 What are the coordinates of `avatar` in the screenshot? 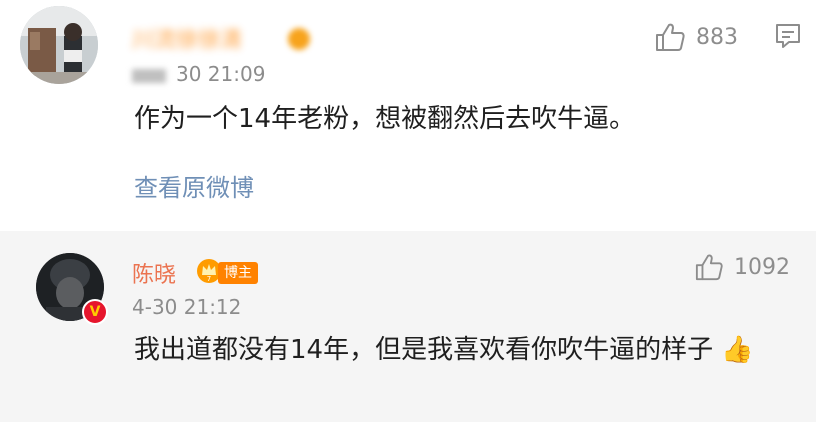 It's located at (59, 45).